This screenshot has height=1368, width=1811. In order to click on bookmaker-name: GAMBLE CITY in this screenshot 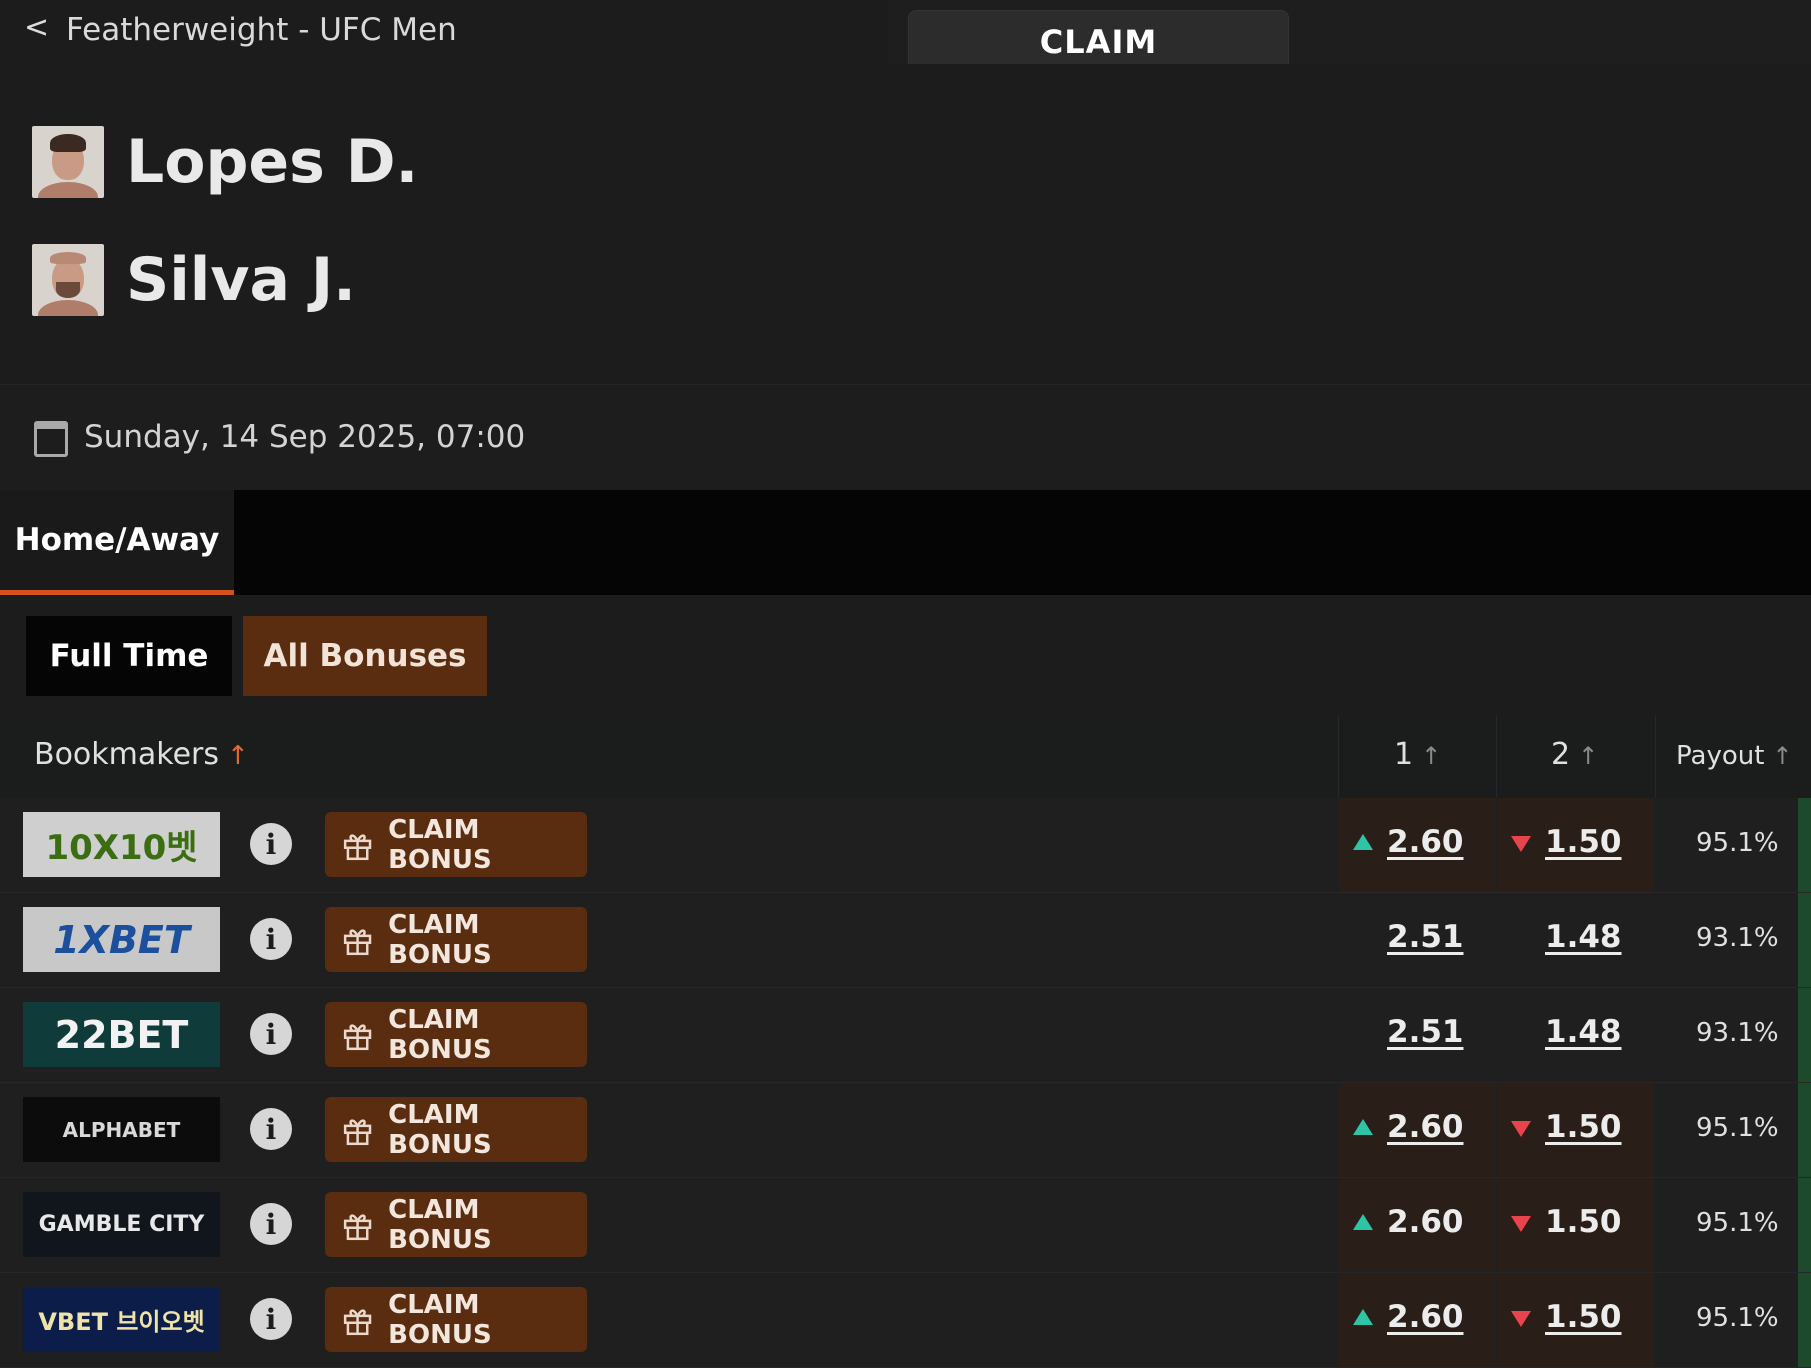, I will do `click(121, 1224)`.